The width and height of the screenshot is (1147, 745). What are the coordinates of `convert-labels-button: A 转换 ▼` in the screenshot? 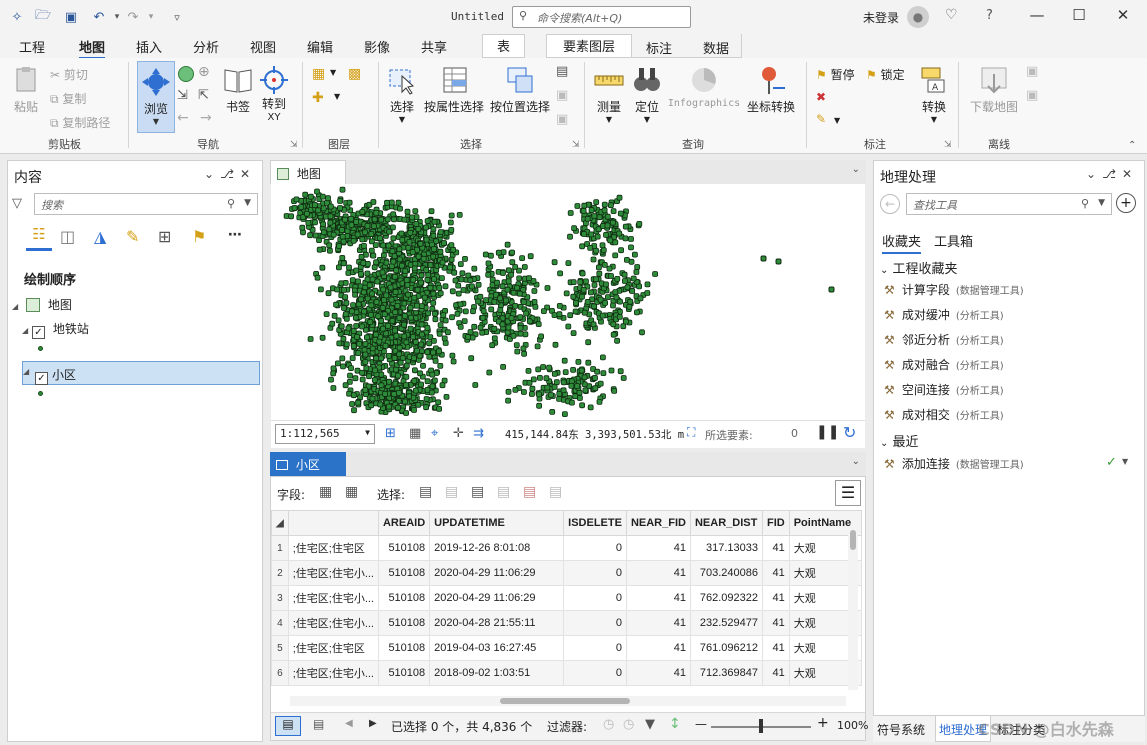 It's located at (934, 94).